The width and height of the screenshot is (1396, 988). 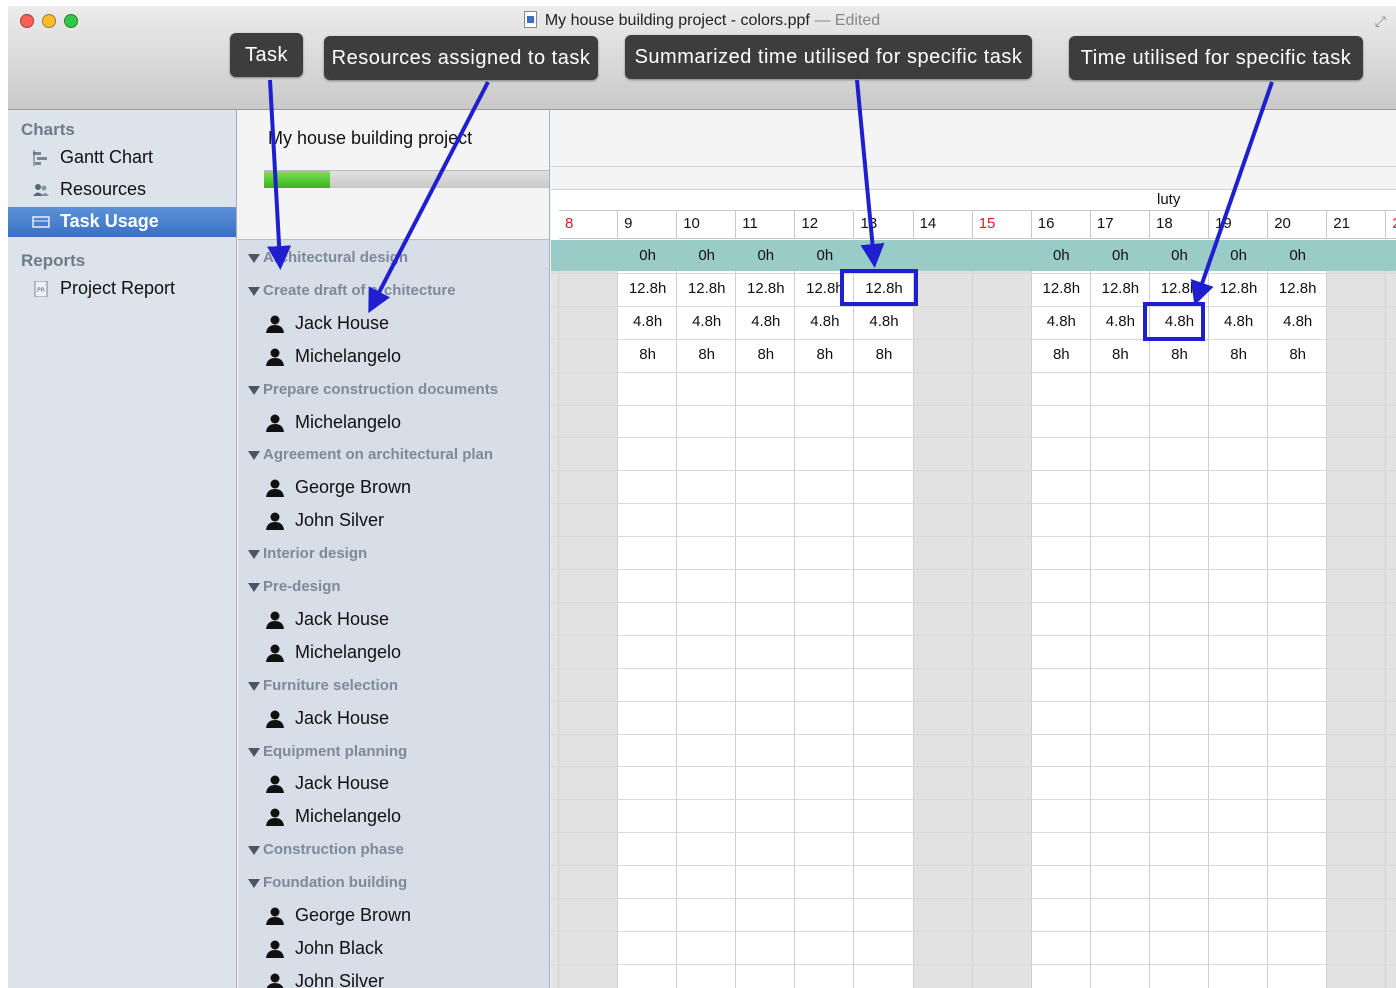 I want to click on resource-label: George Brown, so click(x=353, y=487).